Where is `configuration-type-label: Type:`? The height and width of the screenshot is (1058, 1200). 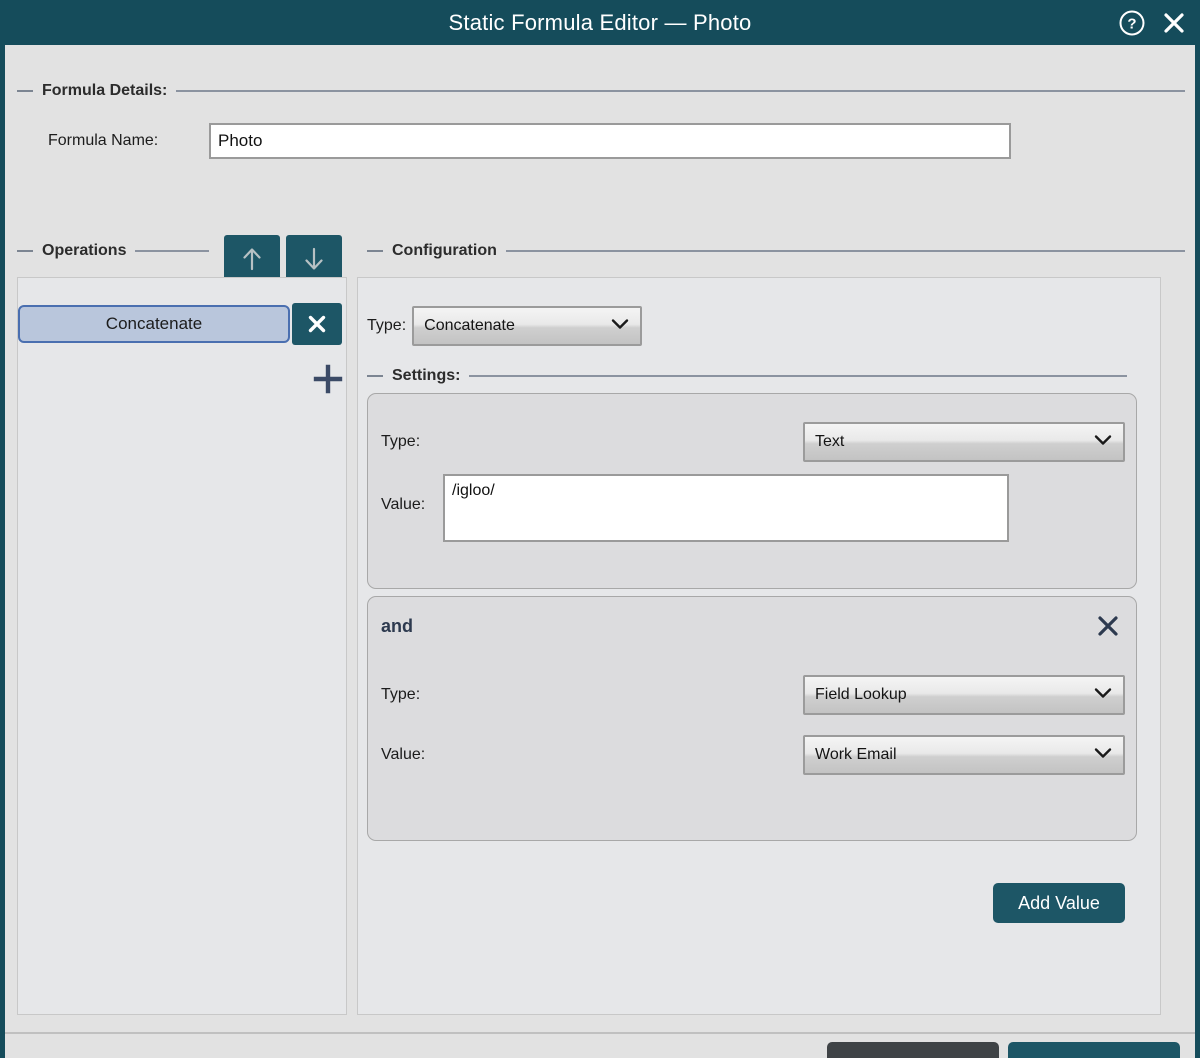
configuration-type-label: Type: is located at coordinates (387, 325).